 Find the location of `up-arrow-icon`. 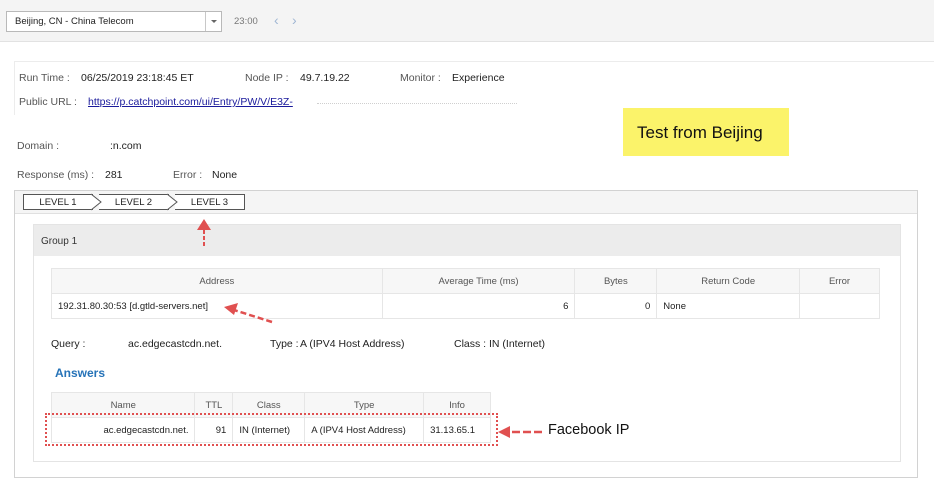

up-arrow-icon is located at coordinates (204, 232).